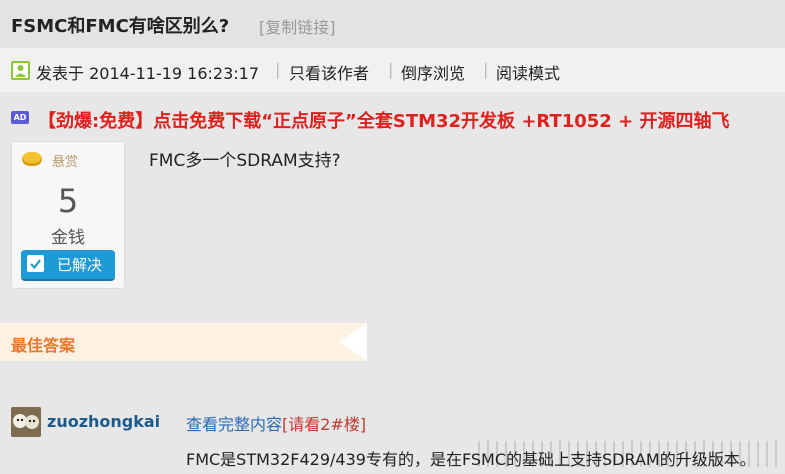  Describe the element at coordinates (245, 161) in the screenshot. I see `question-text: FMC多一个SDRAM支持?` at that location.